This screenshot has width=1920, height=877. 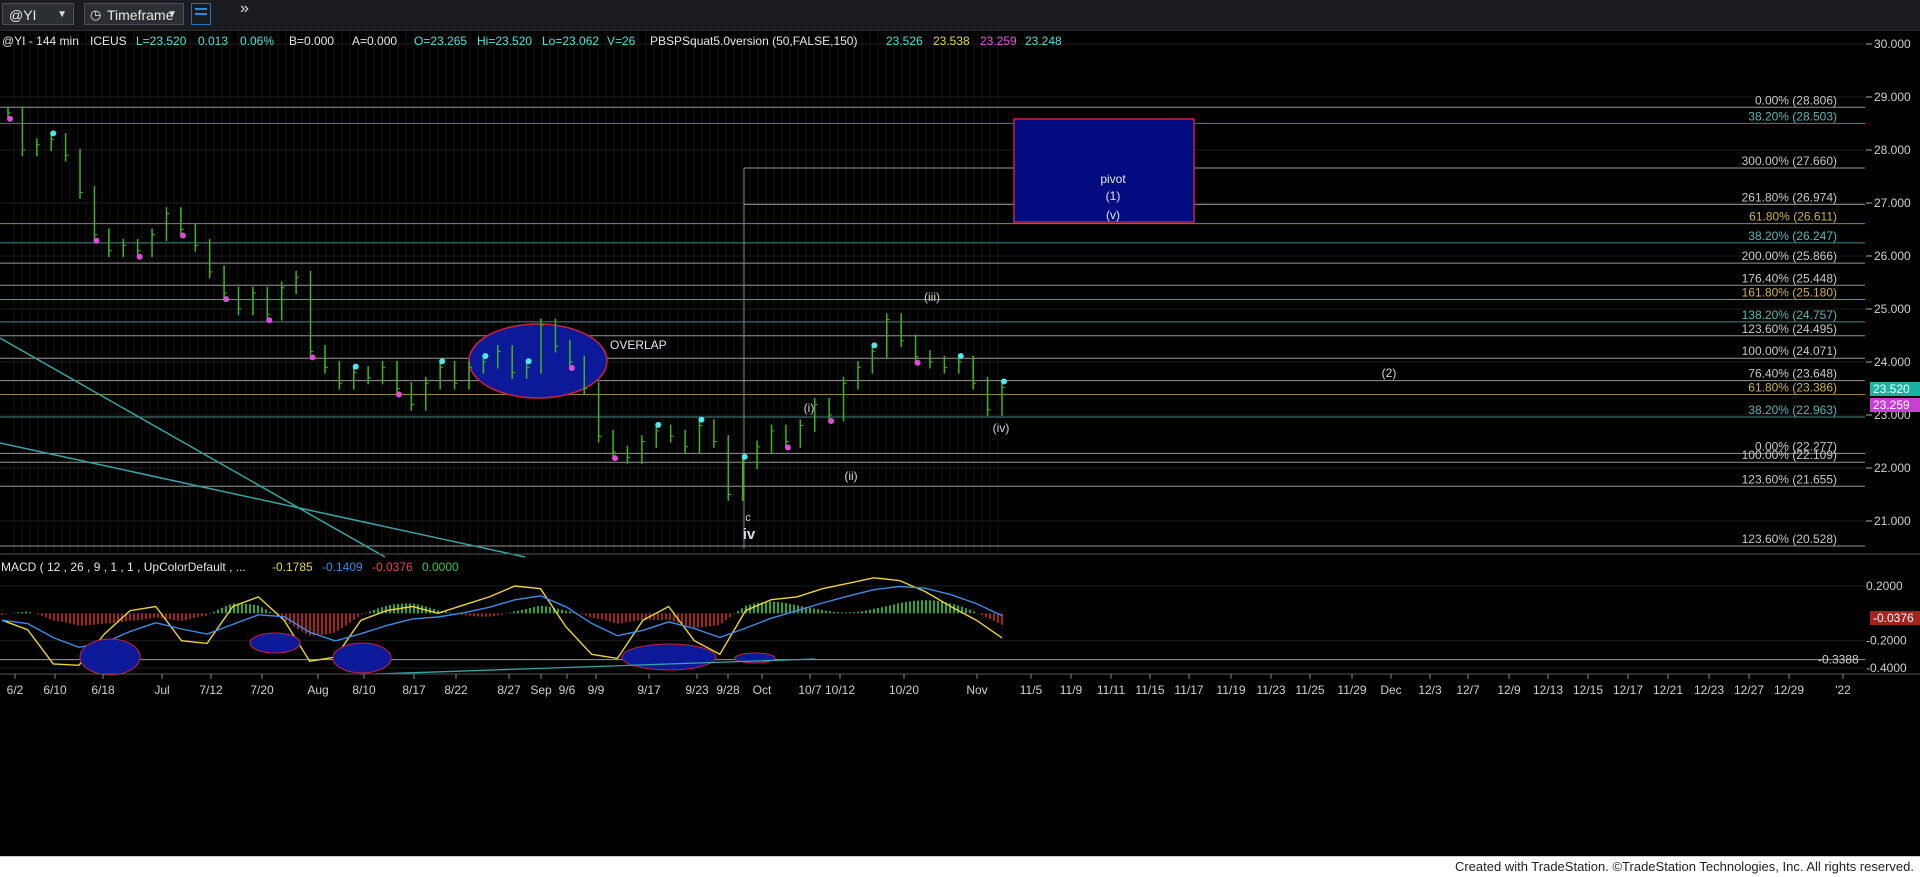 What do you see at coordinates (1390, 690) in the screenshot?
I see `date-label: Dec` at bounding box center [1390, 690].